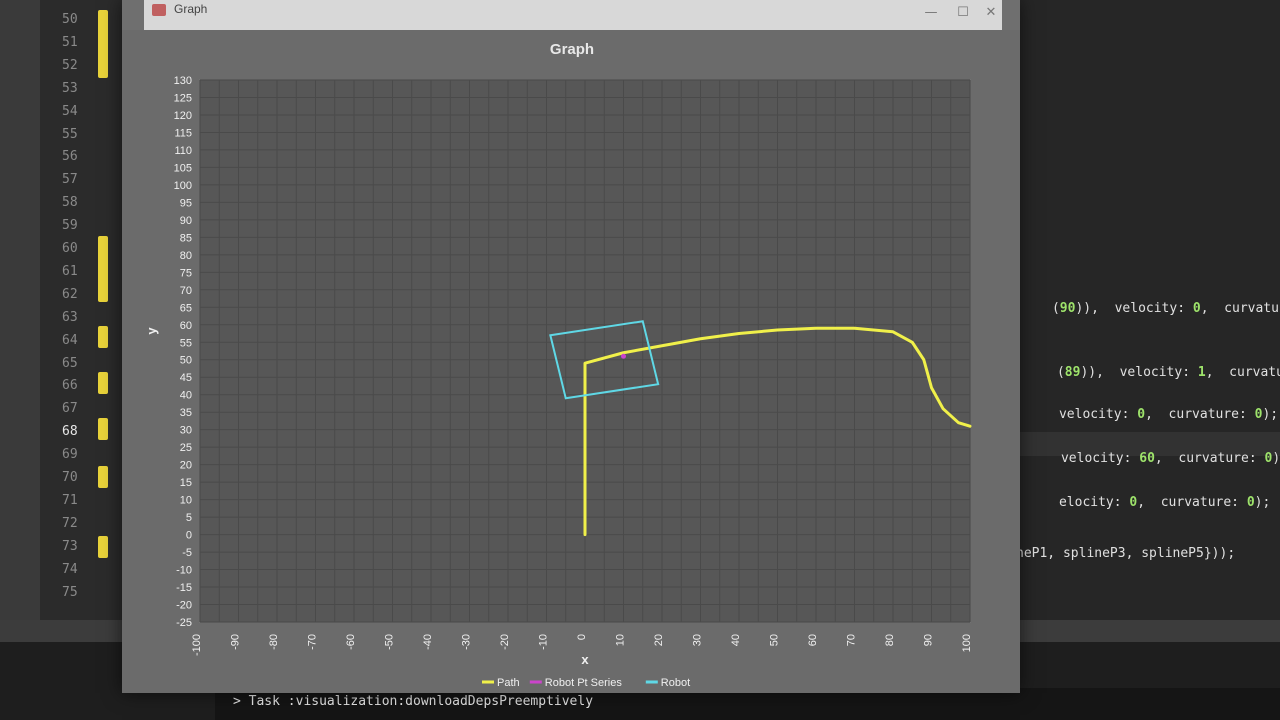  I want to click on line-number: 70, so click(70, 477).